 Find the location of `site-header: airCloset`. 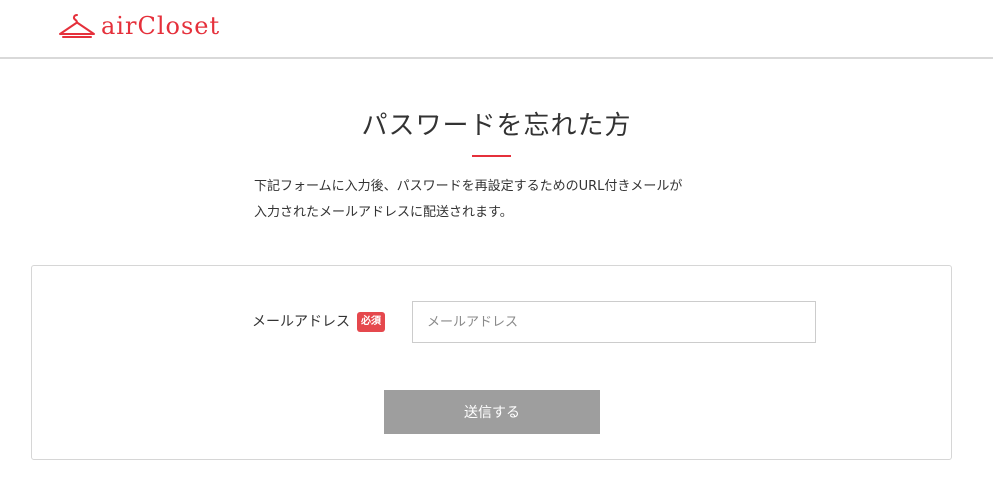

site-header: airCloset is located at coordinates (496, 29).